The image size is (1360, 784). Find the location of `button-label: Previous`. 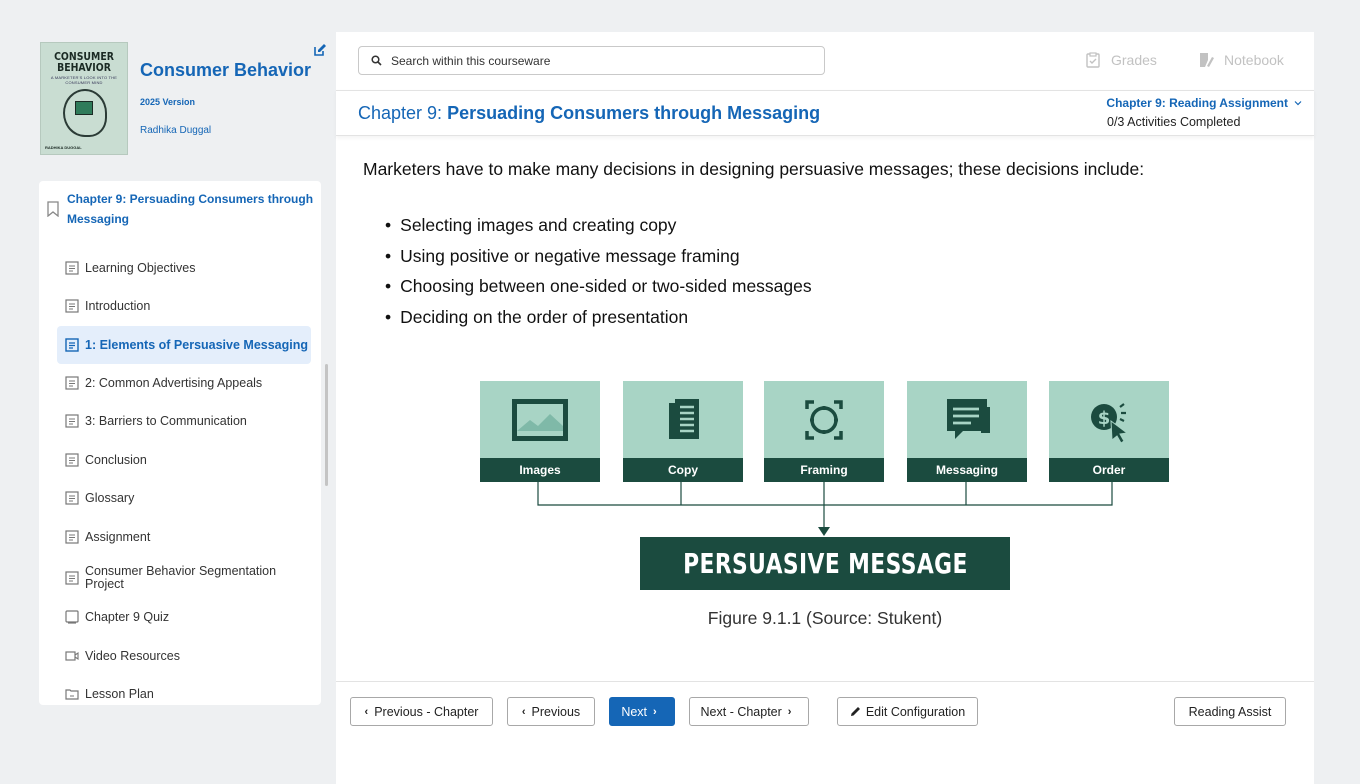

button-label: Previous is located at coordinates (556, 711).